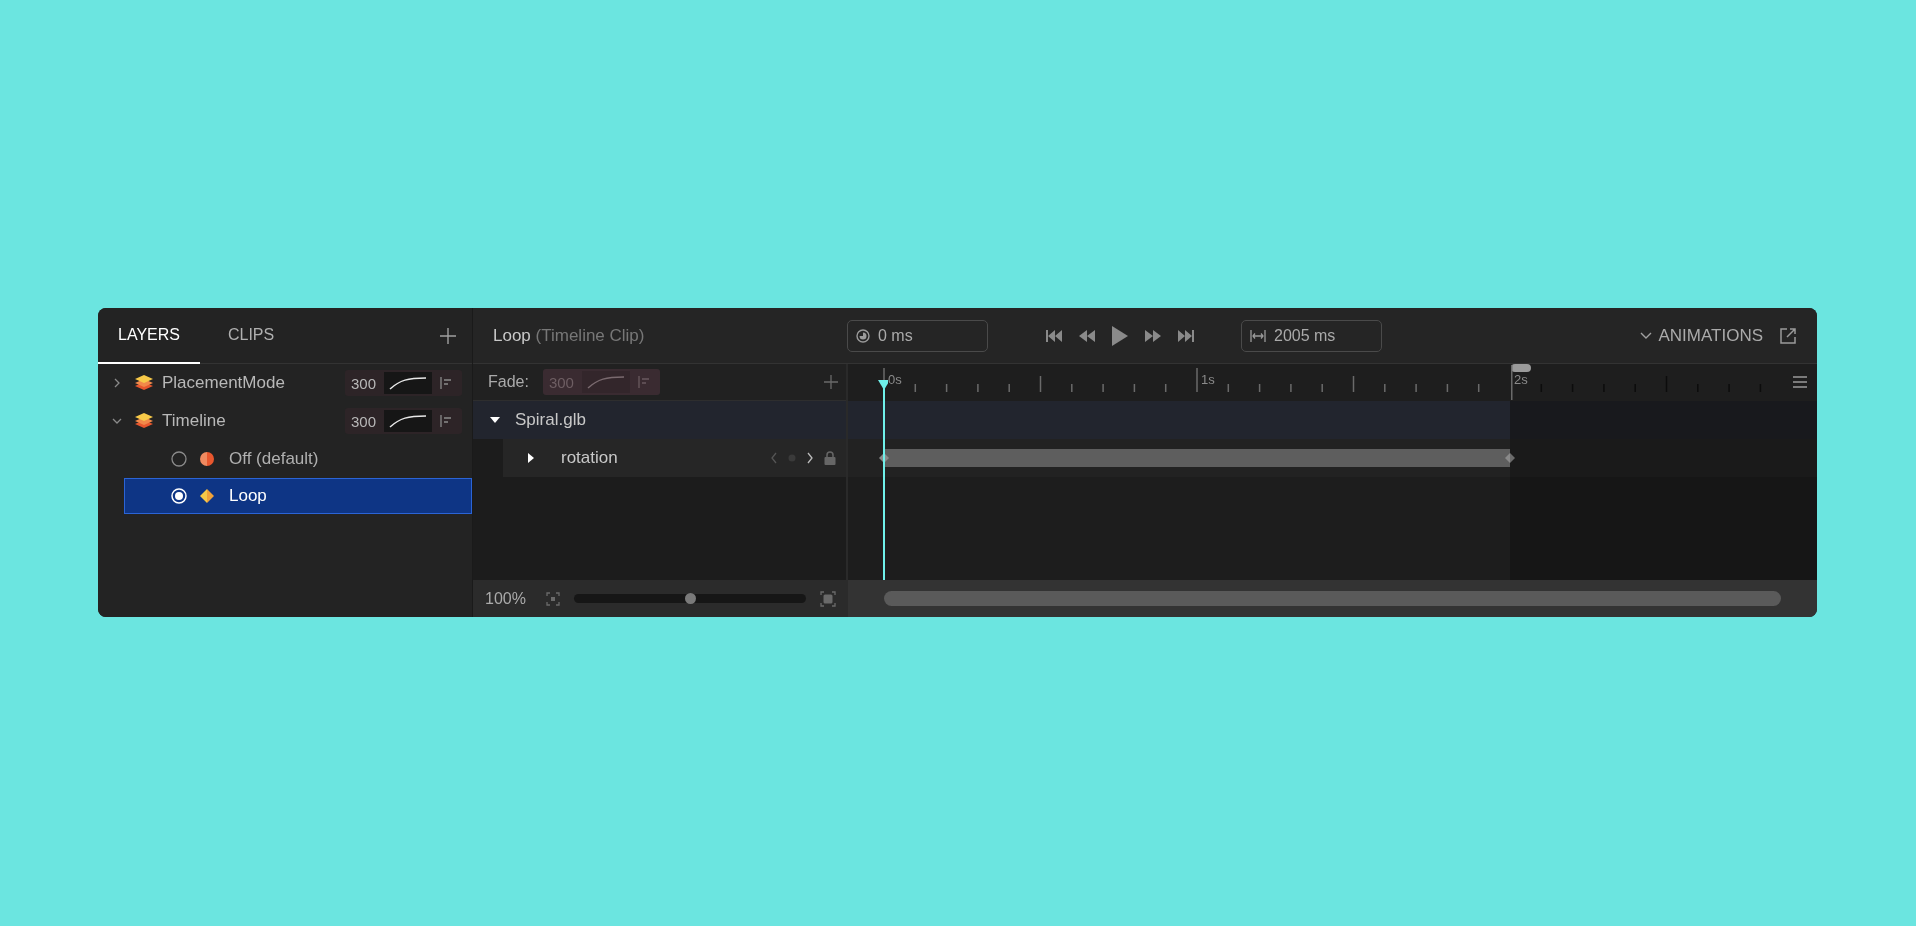 This screenshot has height=926, width=1916. I want to click on layer-row: PlacementMode 300, so click(285, 383).